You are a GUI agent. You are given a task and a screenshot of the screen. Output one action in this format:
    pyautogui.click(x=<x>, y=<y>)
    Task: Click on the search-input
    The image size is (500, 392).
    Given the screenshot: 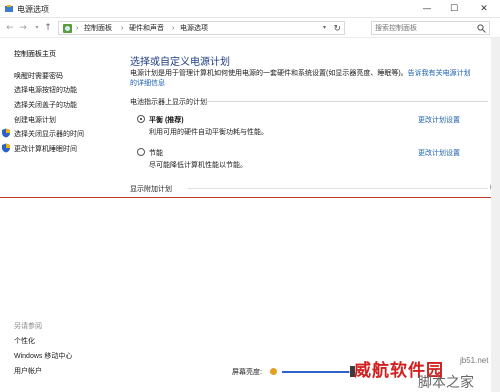 What is the action you would take?
    pyautogui.click(x=425, y=28)
    